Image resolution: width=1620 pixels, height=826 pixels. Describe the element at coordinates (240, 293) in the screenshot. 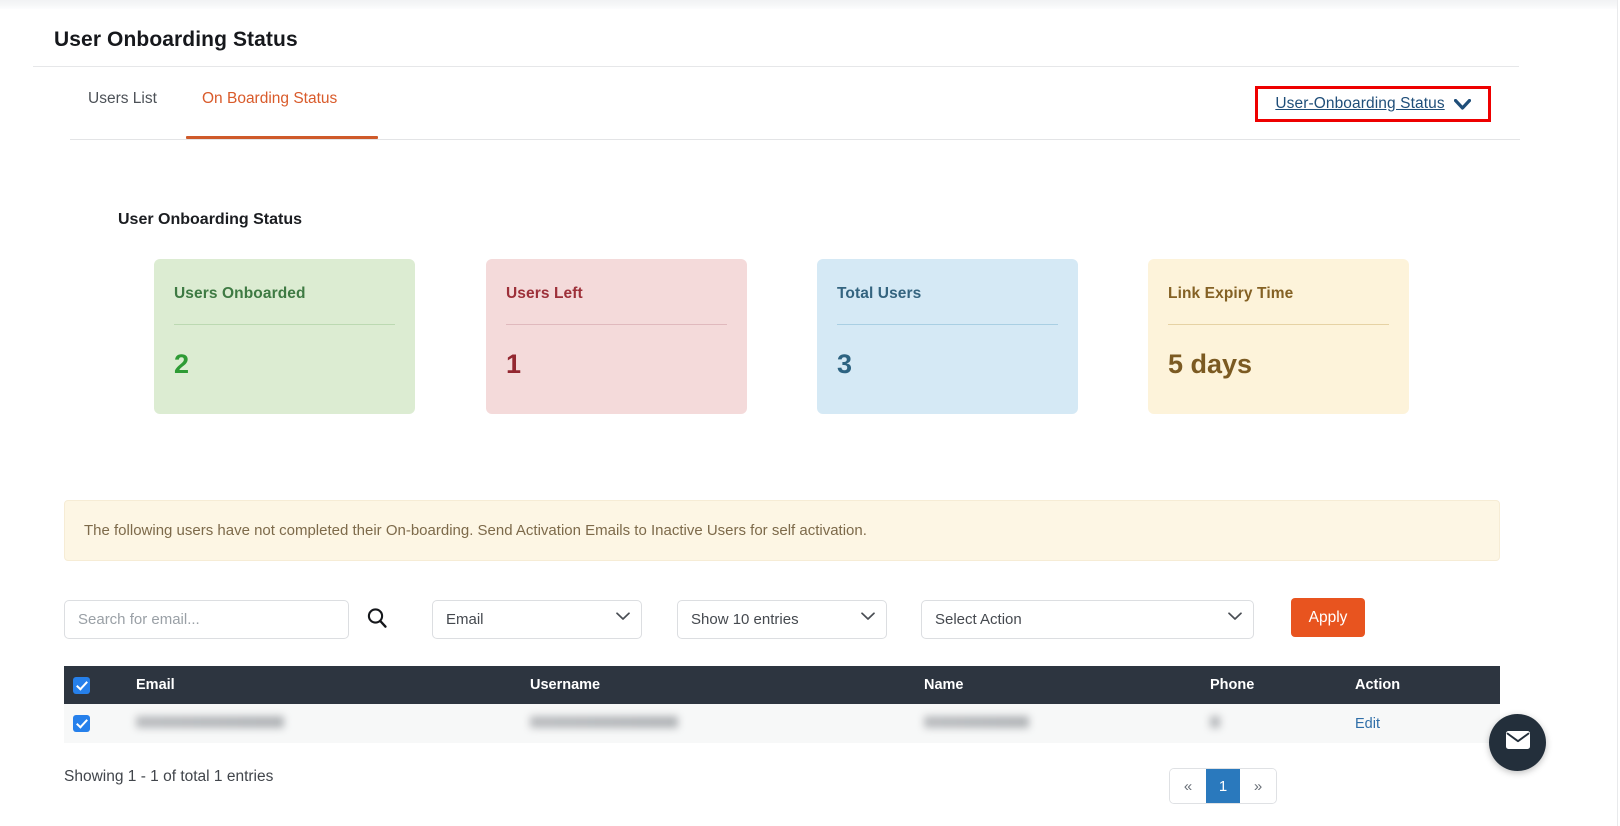

I see `stat-card-title: Users Onboarded` at that location.